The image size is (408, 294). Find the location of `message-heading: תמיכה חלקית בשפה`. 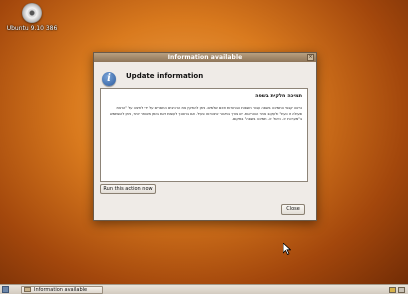

message-heading: תמיכה חלקית בשפה is located at coordinates (278, 96).